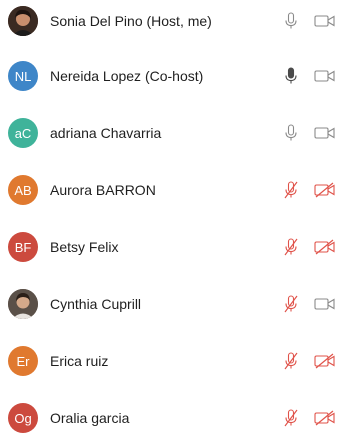 This screenshot has width=339, height=443. What do you see at coordinates (127, 76) in the screenshot?
I see `participant-name: Nereida Lopez (Co-host)` at bounding box center [127, 76].